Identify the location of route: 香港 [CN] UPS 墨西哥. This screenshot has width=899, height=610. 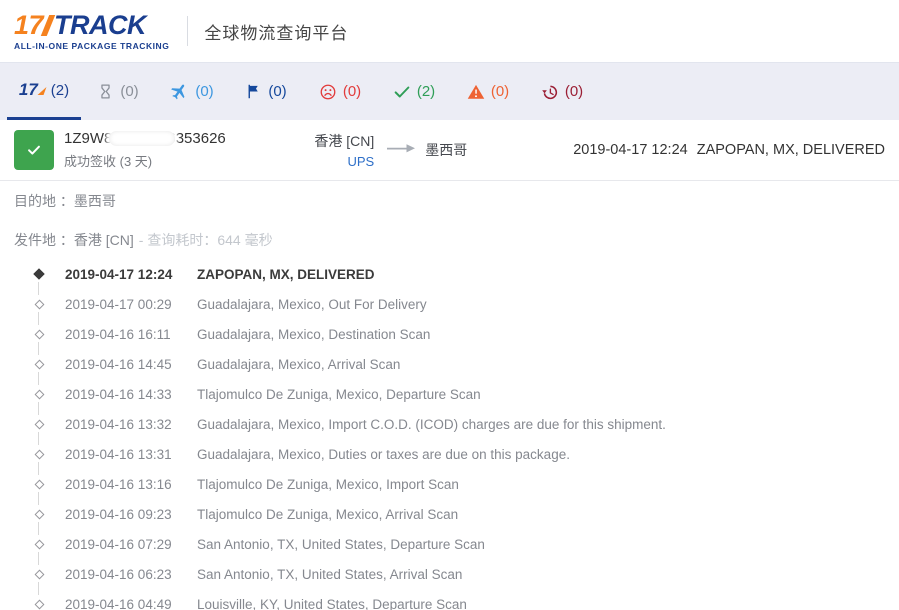
(384, 150).